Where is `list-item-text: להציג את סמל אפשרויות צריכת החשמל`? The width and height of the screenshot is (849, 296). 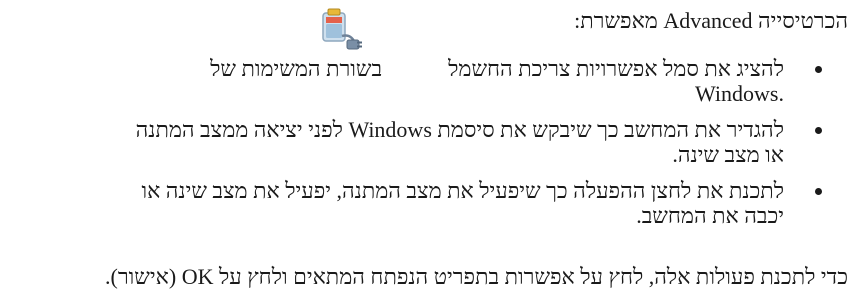 list-item-text: להציג את סמל אפשרויות צריכת החשמל is located at coordinates (616, 68).